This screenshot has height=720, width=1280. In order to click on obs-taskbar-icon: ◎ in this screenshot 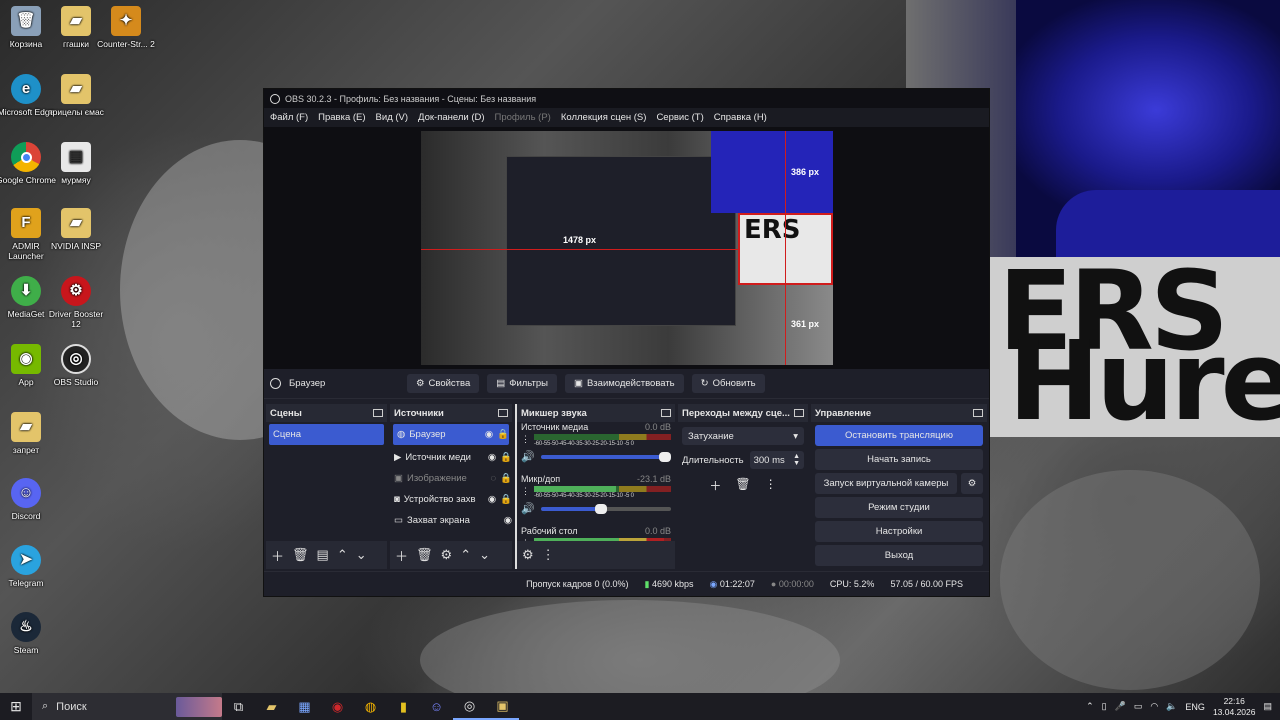, I will do `click(469, 706)`.